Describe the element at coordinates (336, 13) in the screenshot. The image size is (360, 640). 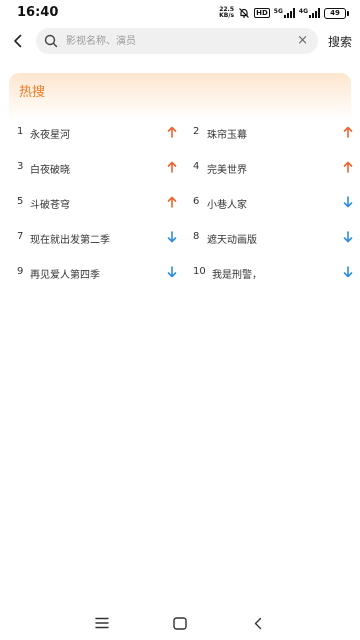
I see `battery-icon: 49` at that location.